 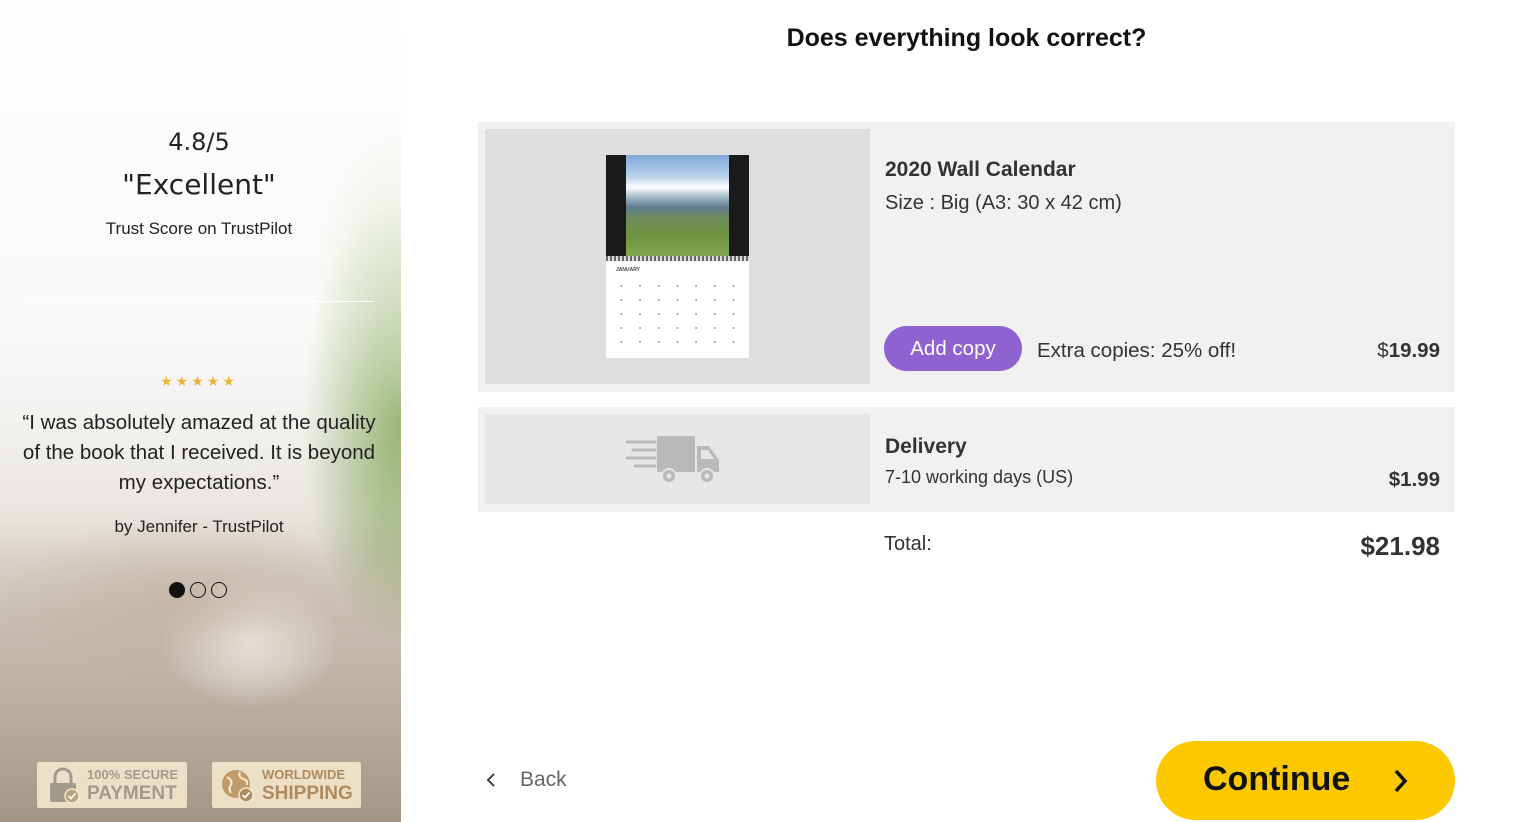 What do you see at coordinates (199, 184) in the screenshot?
I see `trust-rating-label: "Excellent"` at bounding box center [199, 184].